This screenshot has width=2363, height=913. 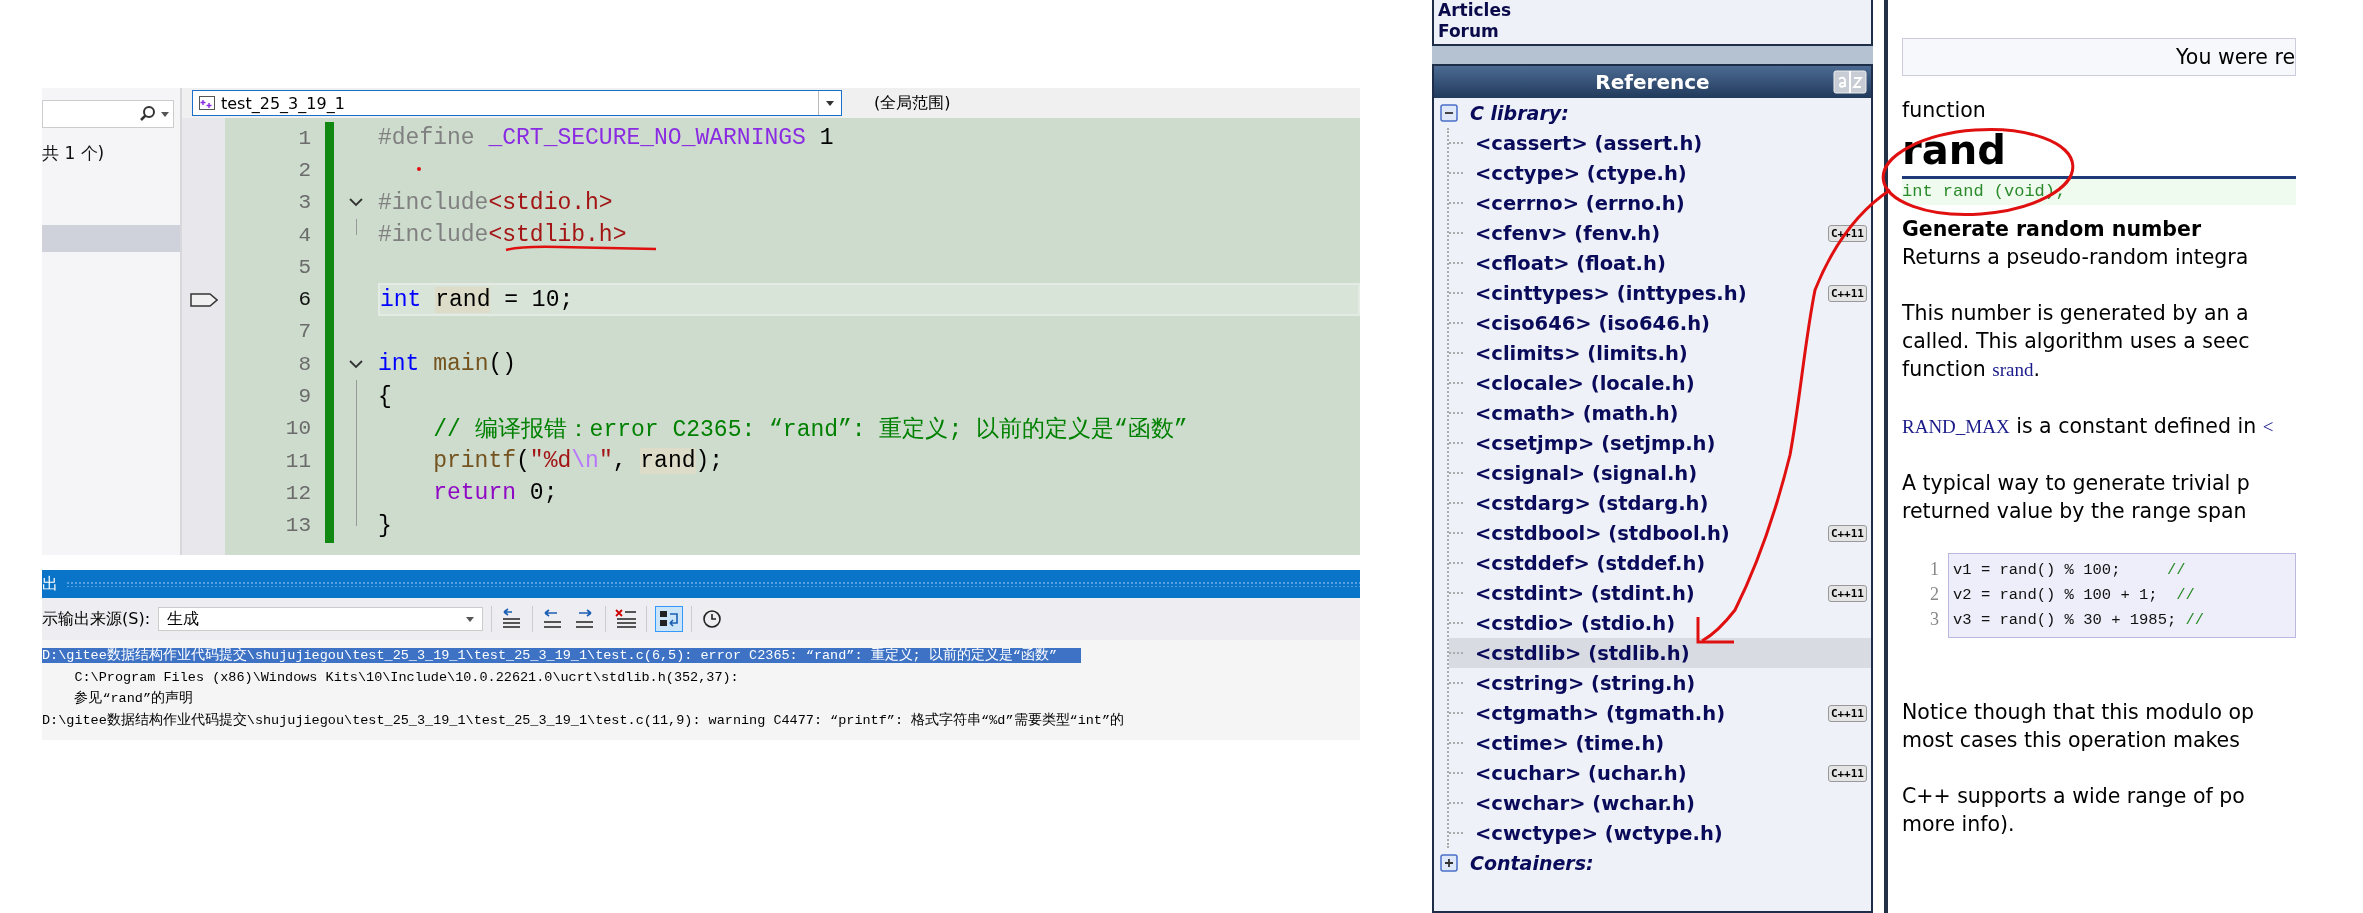 What do you see at coordinates (1651, 593) in the screenshot?
I see `header-link: <cstdint> (stdint.h)` at bounding box center [1651, 593].